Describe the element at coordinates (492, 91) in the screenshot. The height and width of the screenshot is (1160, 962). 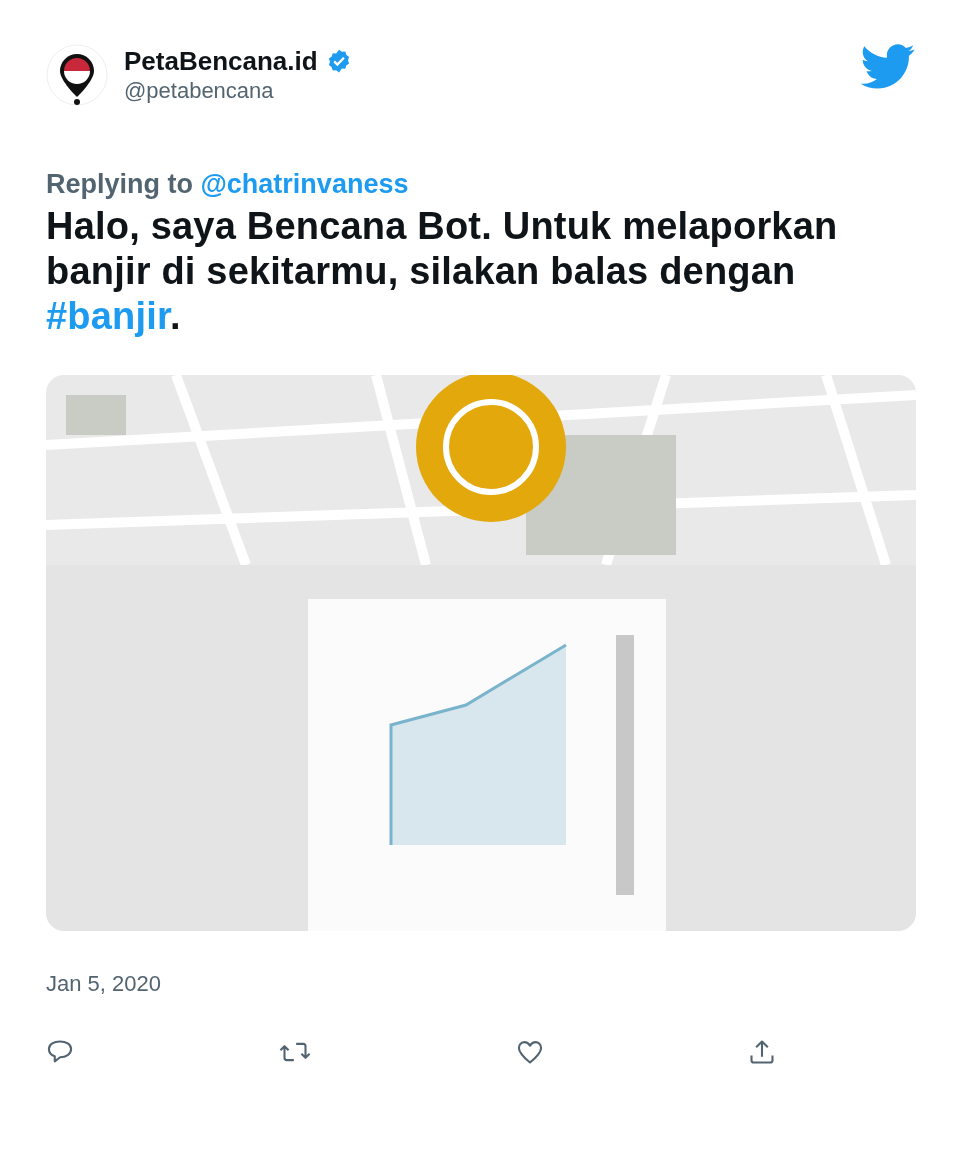
I see `account-handle: @petabencana` at that location.